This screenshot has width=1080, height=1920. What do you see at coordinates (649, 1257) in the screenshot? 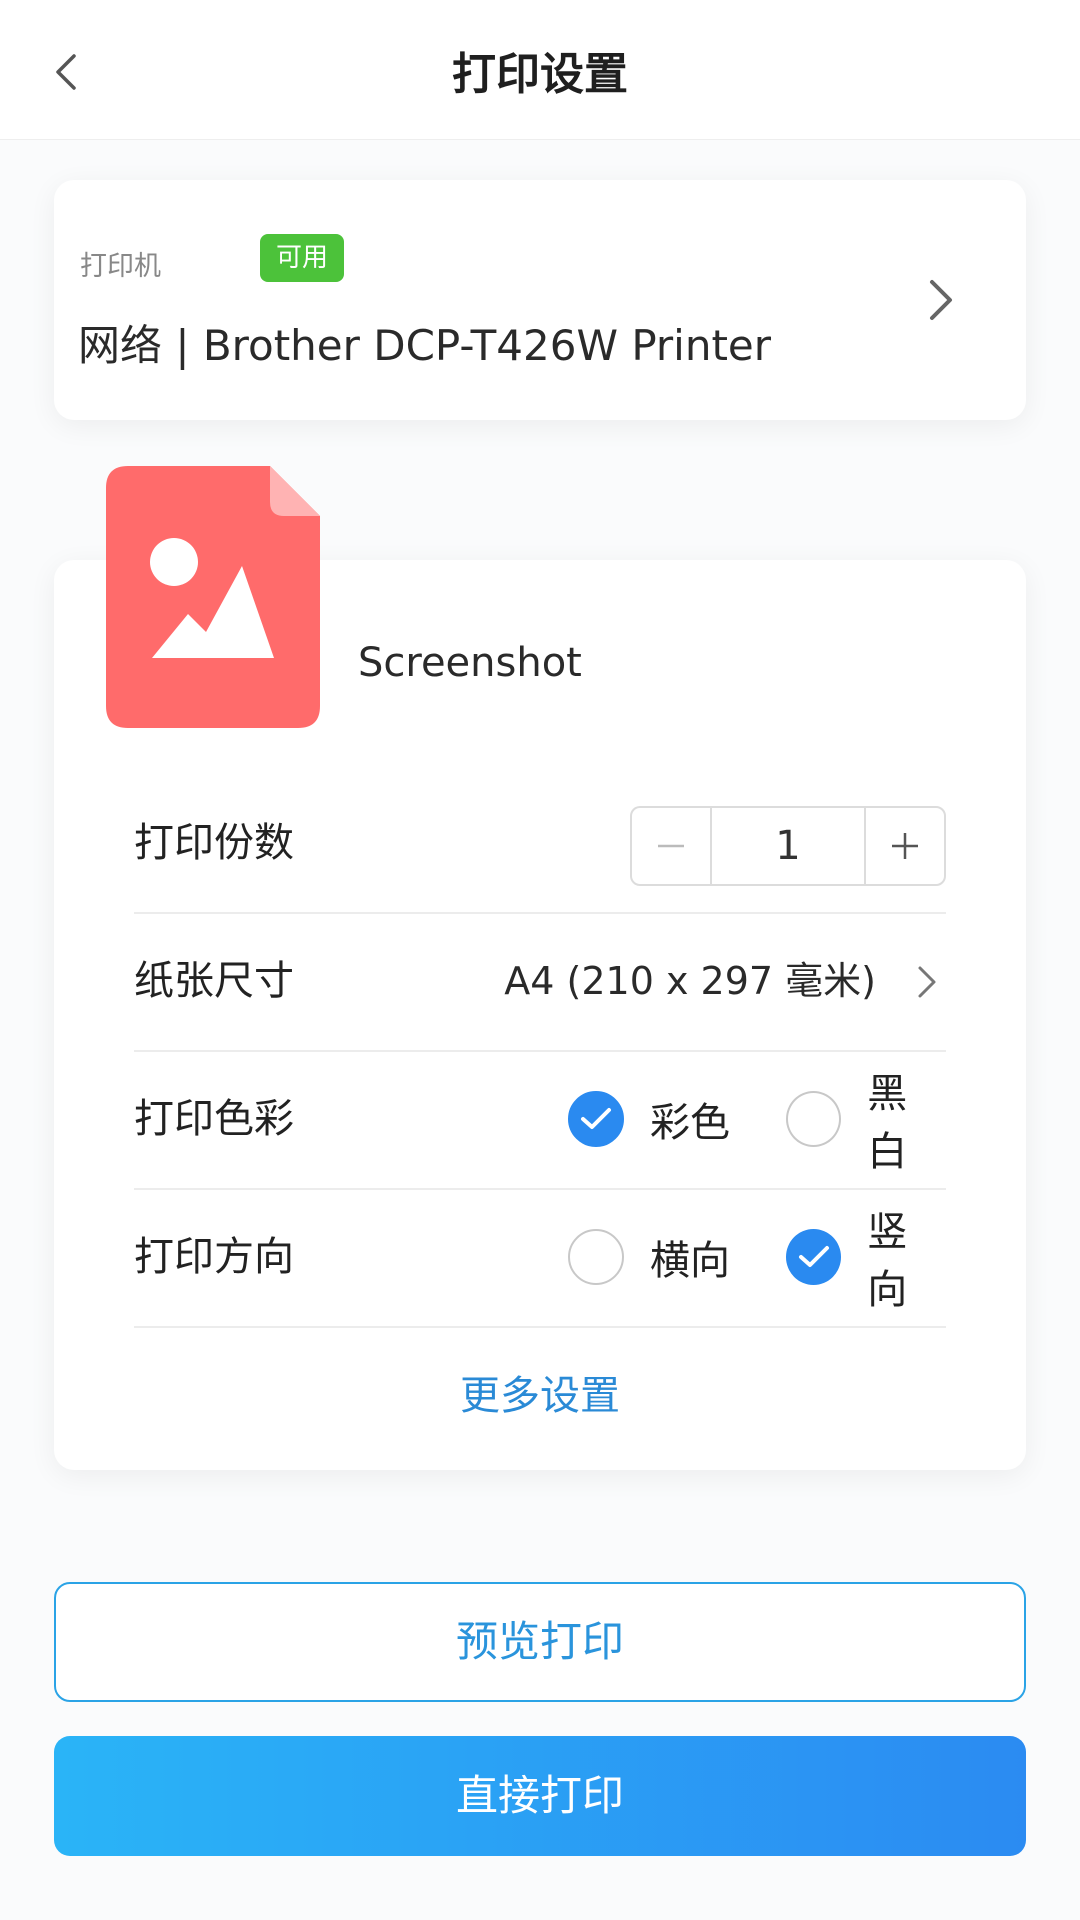
I see `orientation-option-landscape: 横向` at bounding box center [649, 1257].